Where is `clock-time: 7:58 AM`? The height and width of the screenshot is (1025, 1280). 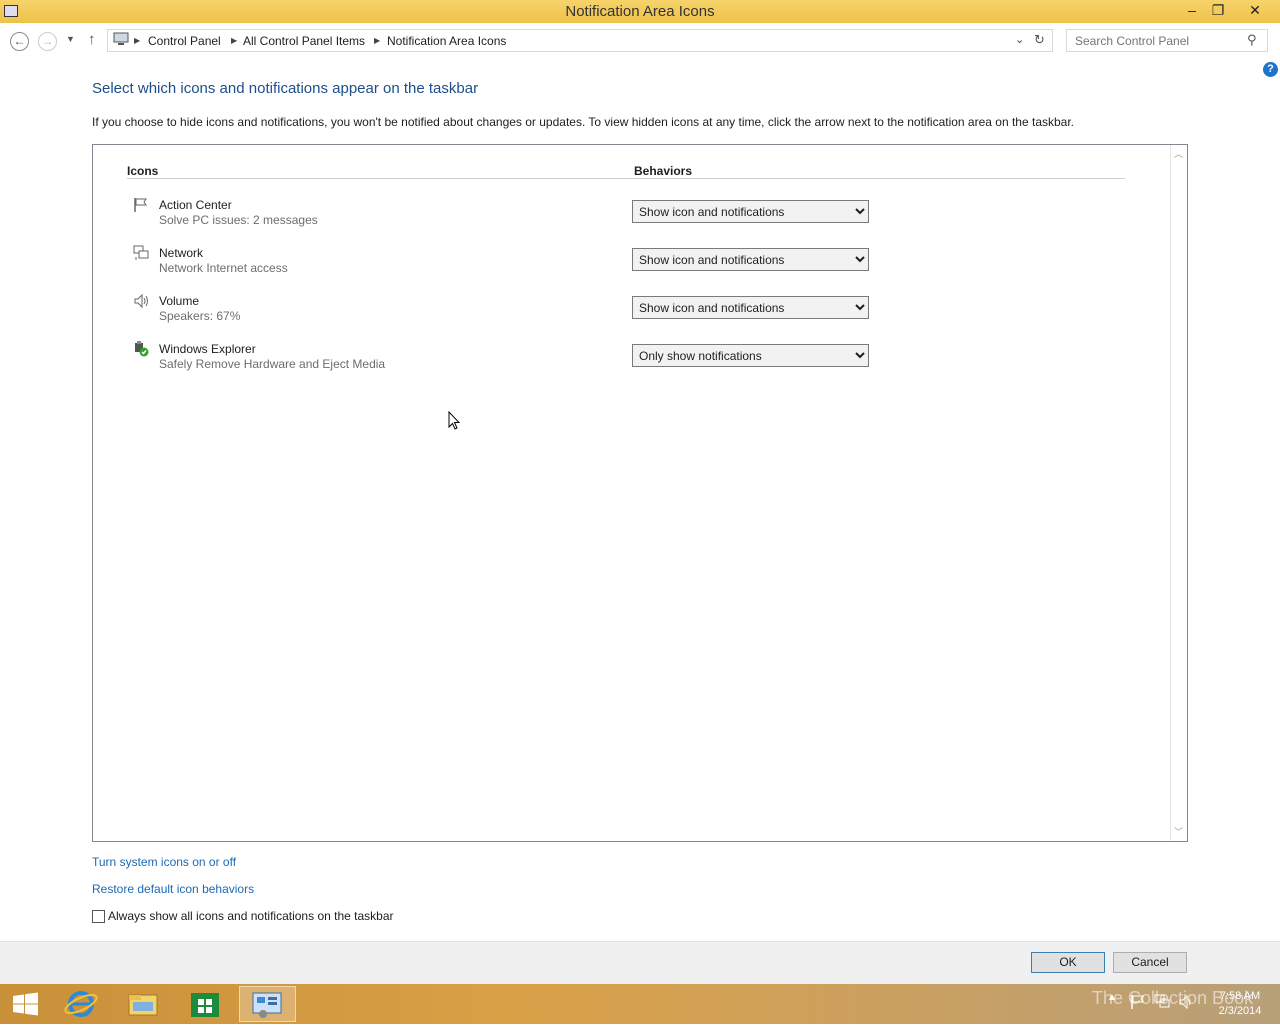 clock-time: 7:58 AM is located at coordinates (1240, 996).